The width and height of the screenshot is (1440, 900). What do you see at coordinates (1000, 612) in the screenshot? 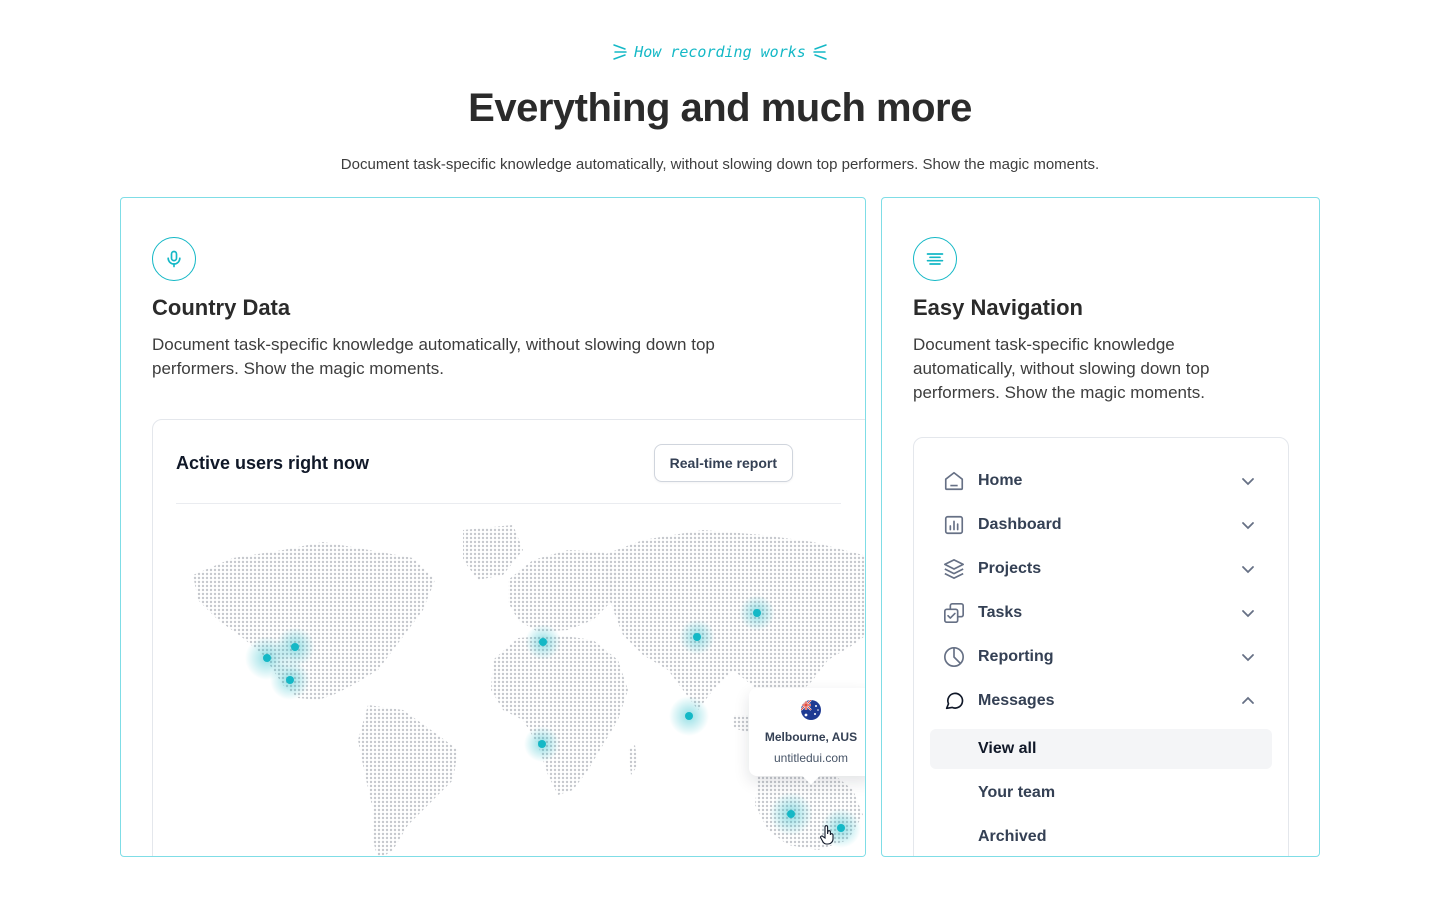
I see `nav-item-label: Tasks` at bounding box center [1000, 612].